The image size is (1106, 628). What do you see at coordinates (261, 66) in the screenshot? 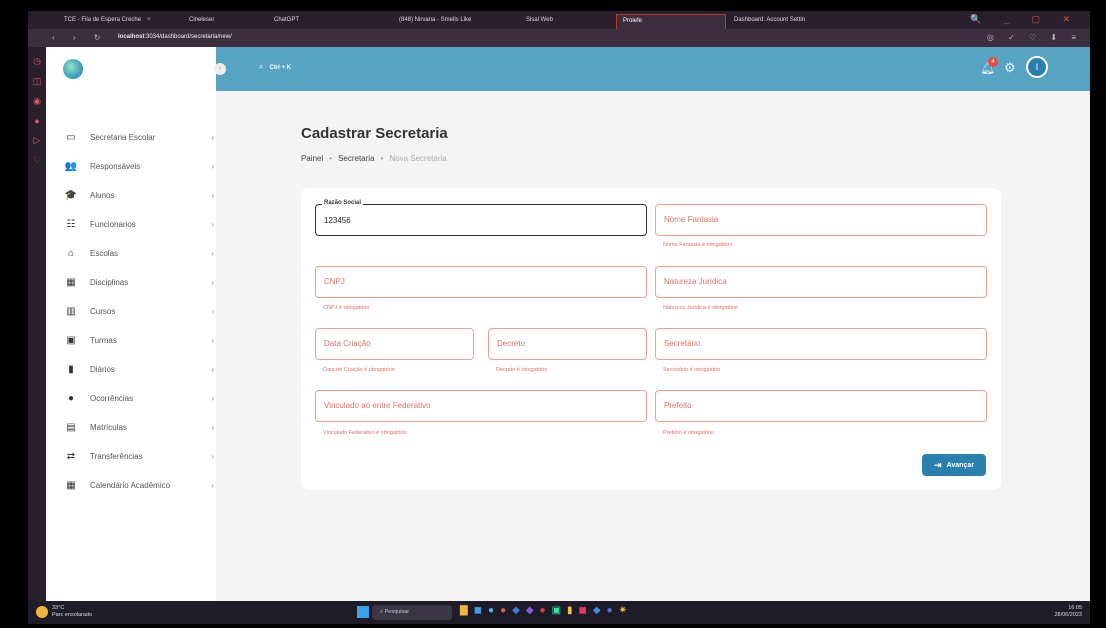
I see `search-icon: ⌕` at bounding box center [261, 66].